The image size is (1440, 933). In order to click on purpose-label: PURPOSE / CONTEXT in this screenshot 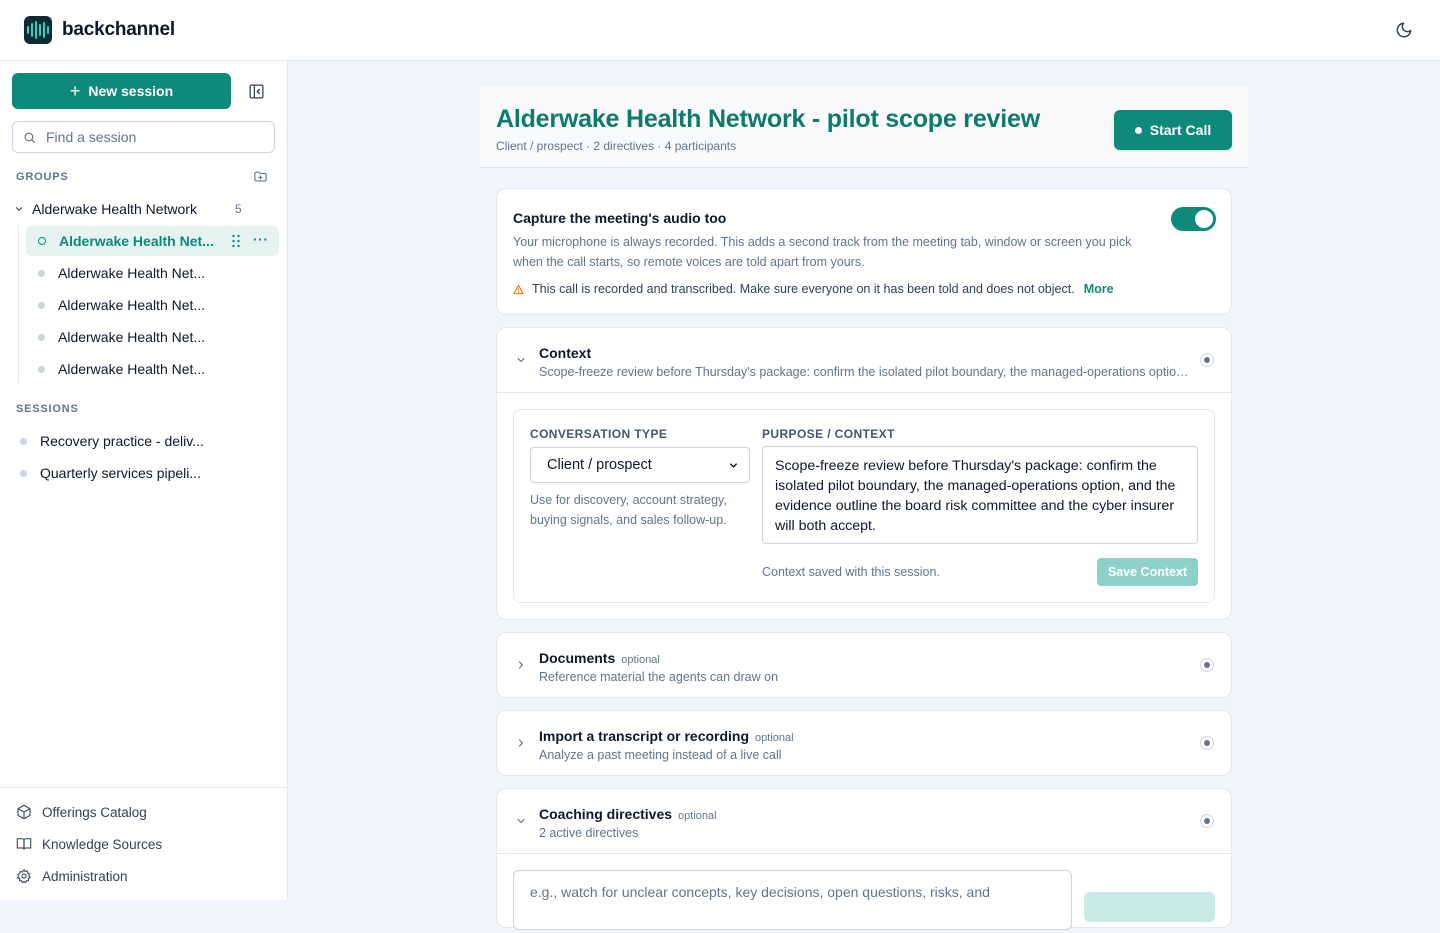, I will do `click(828, 434)`.